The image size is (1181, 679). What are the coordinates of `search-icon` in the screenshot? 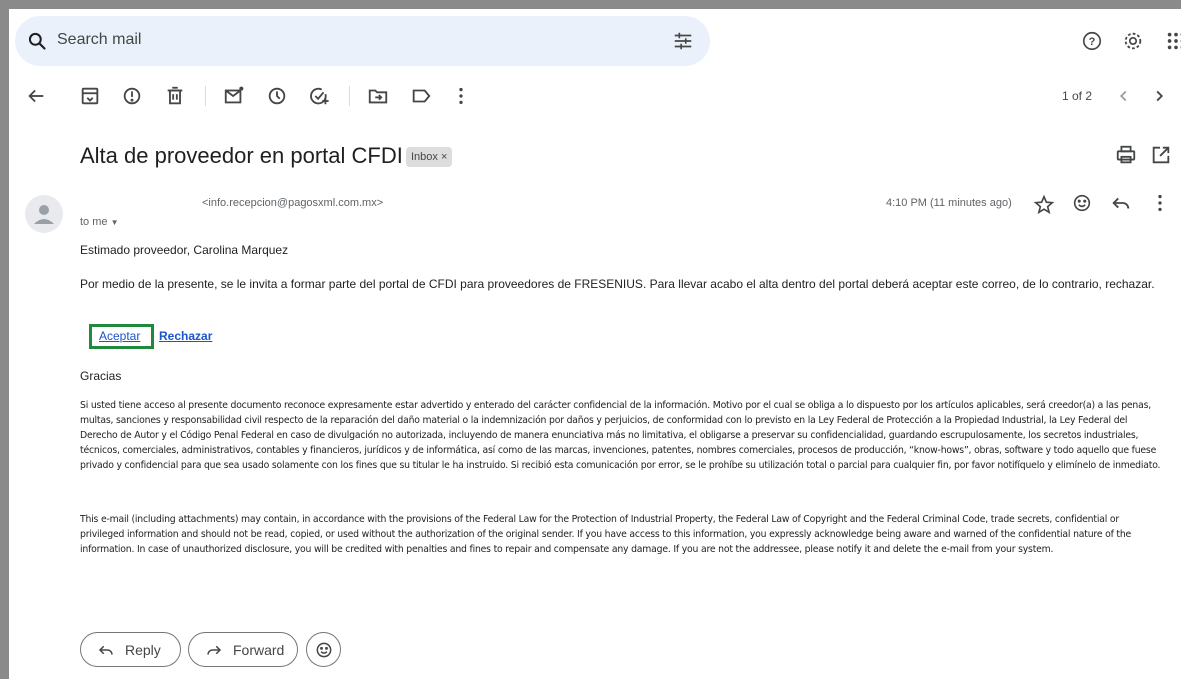 It's located at (37, 41).